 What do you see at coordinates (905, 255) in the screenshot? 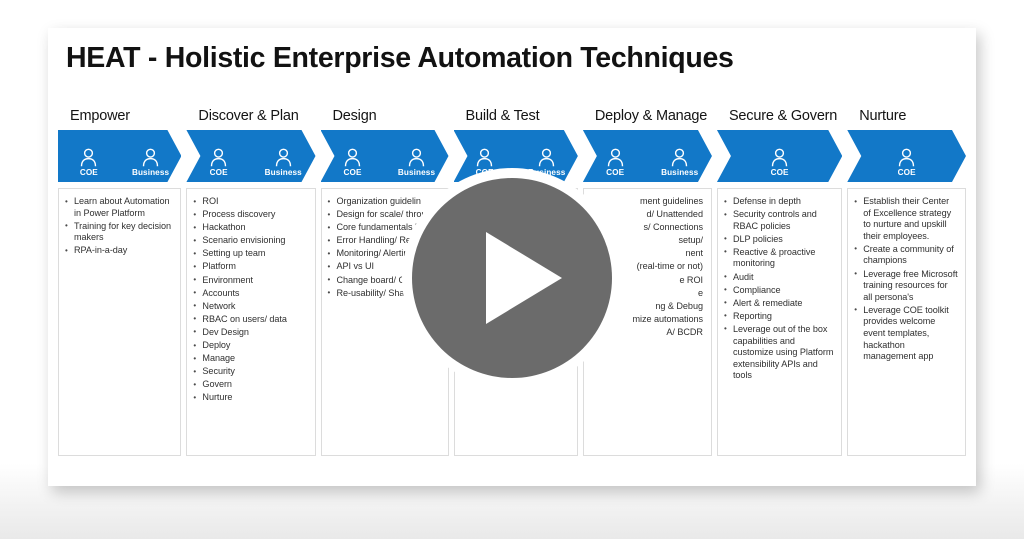
I see `list-item: Create a community of champions` at bounding box center [905, 255].